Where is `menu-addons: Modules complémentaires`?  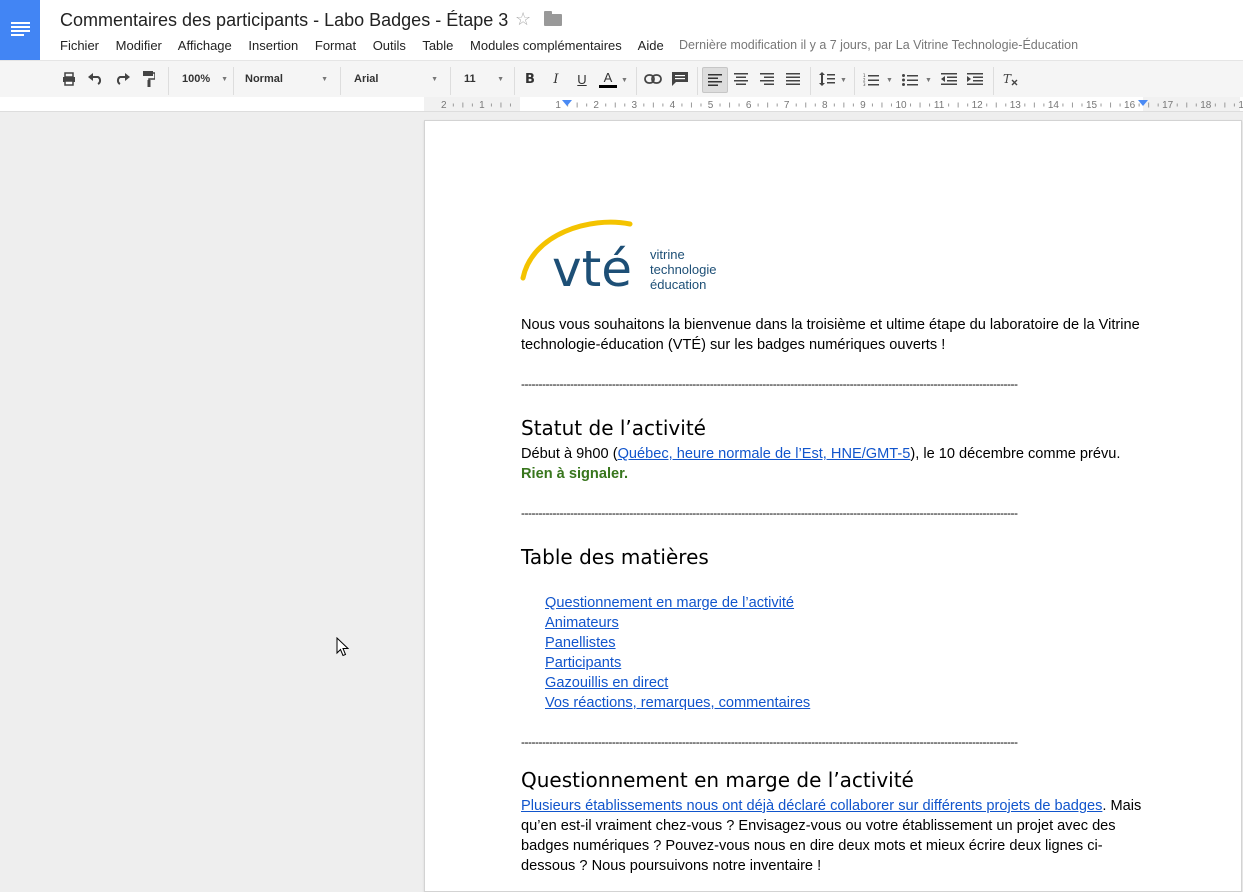 menu-addons: Modules complémentaires is located at coordinates (546, 45).